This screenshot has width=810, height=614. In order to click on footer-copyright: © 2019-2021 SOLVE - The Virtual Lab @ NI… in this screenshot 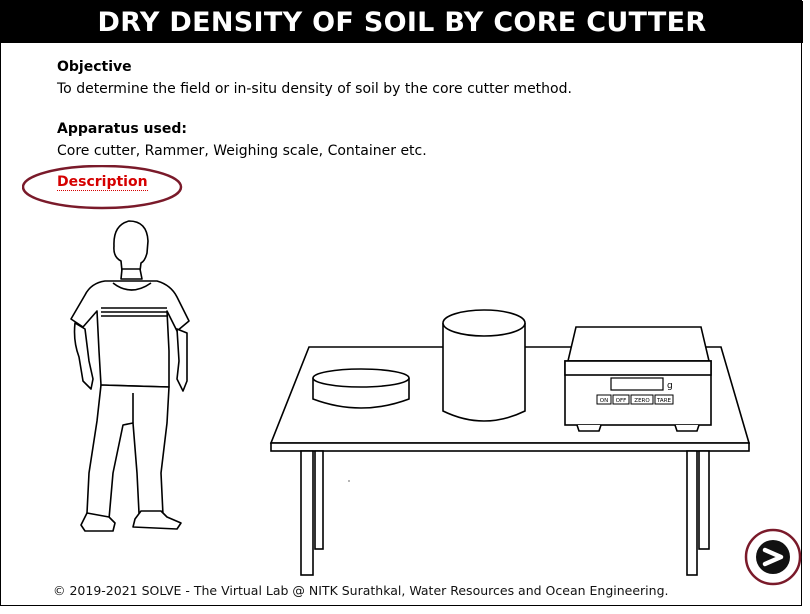, I will do `click(361, 590)`.